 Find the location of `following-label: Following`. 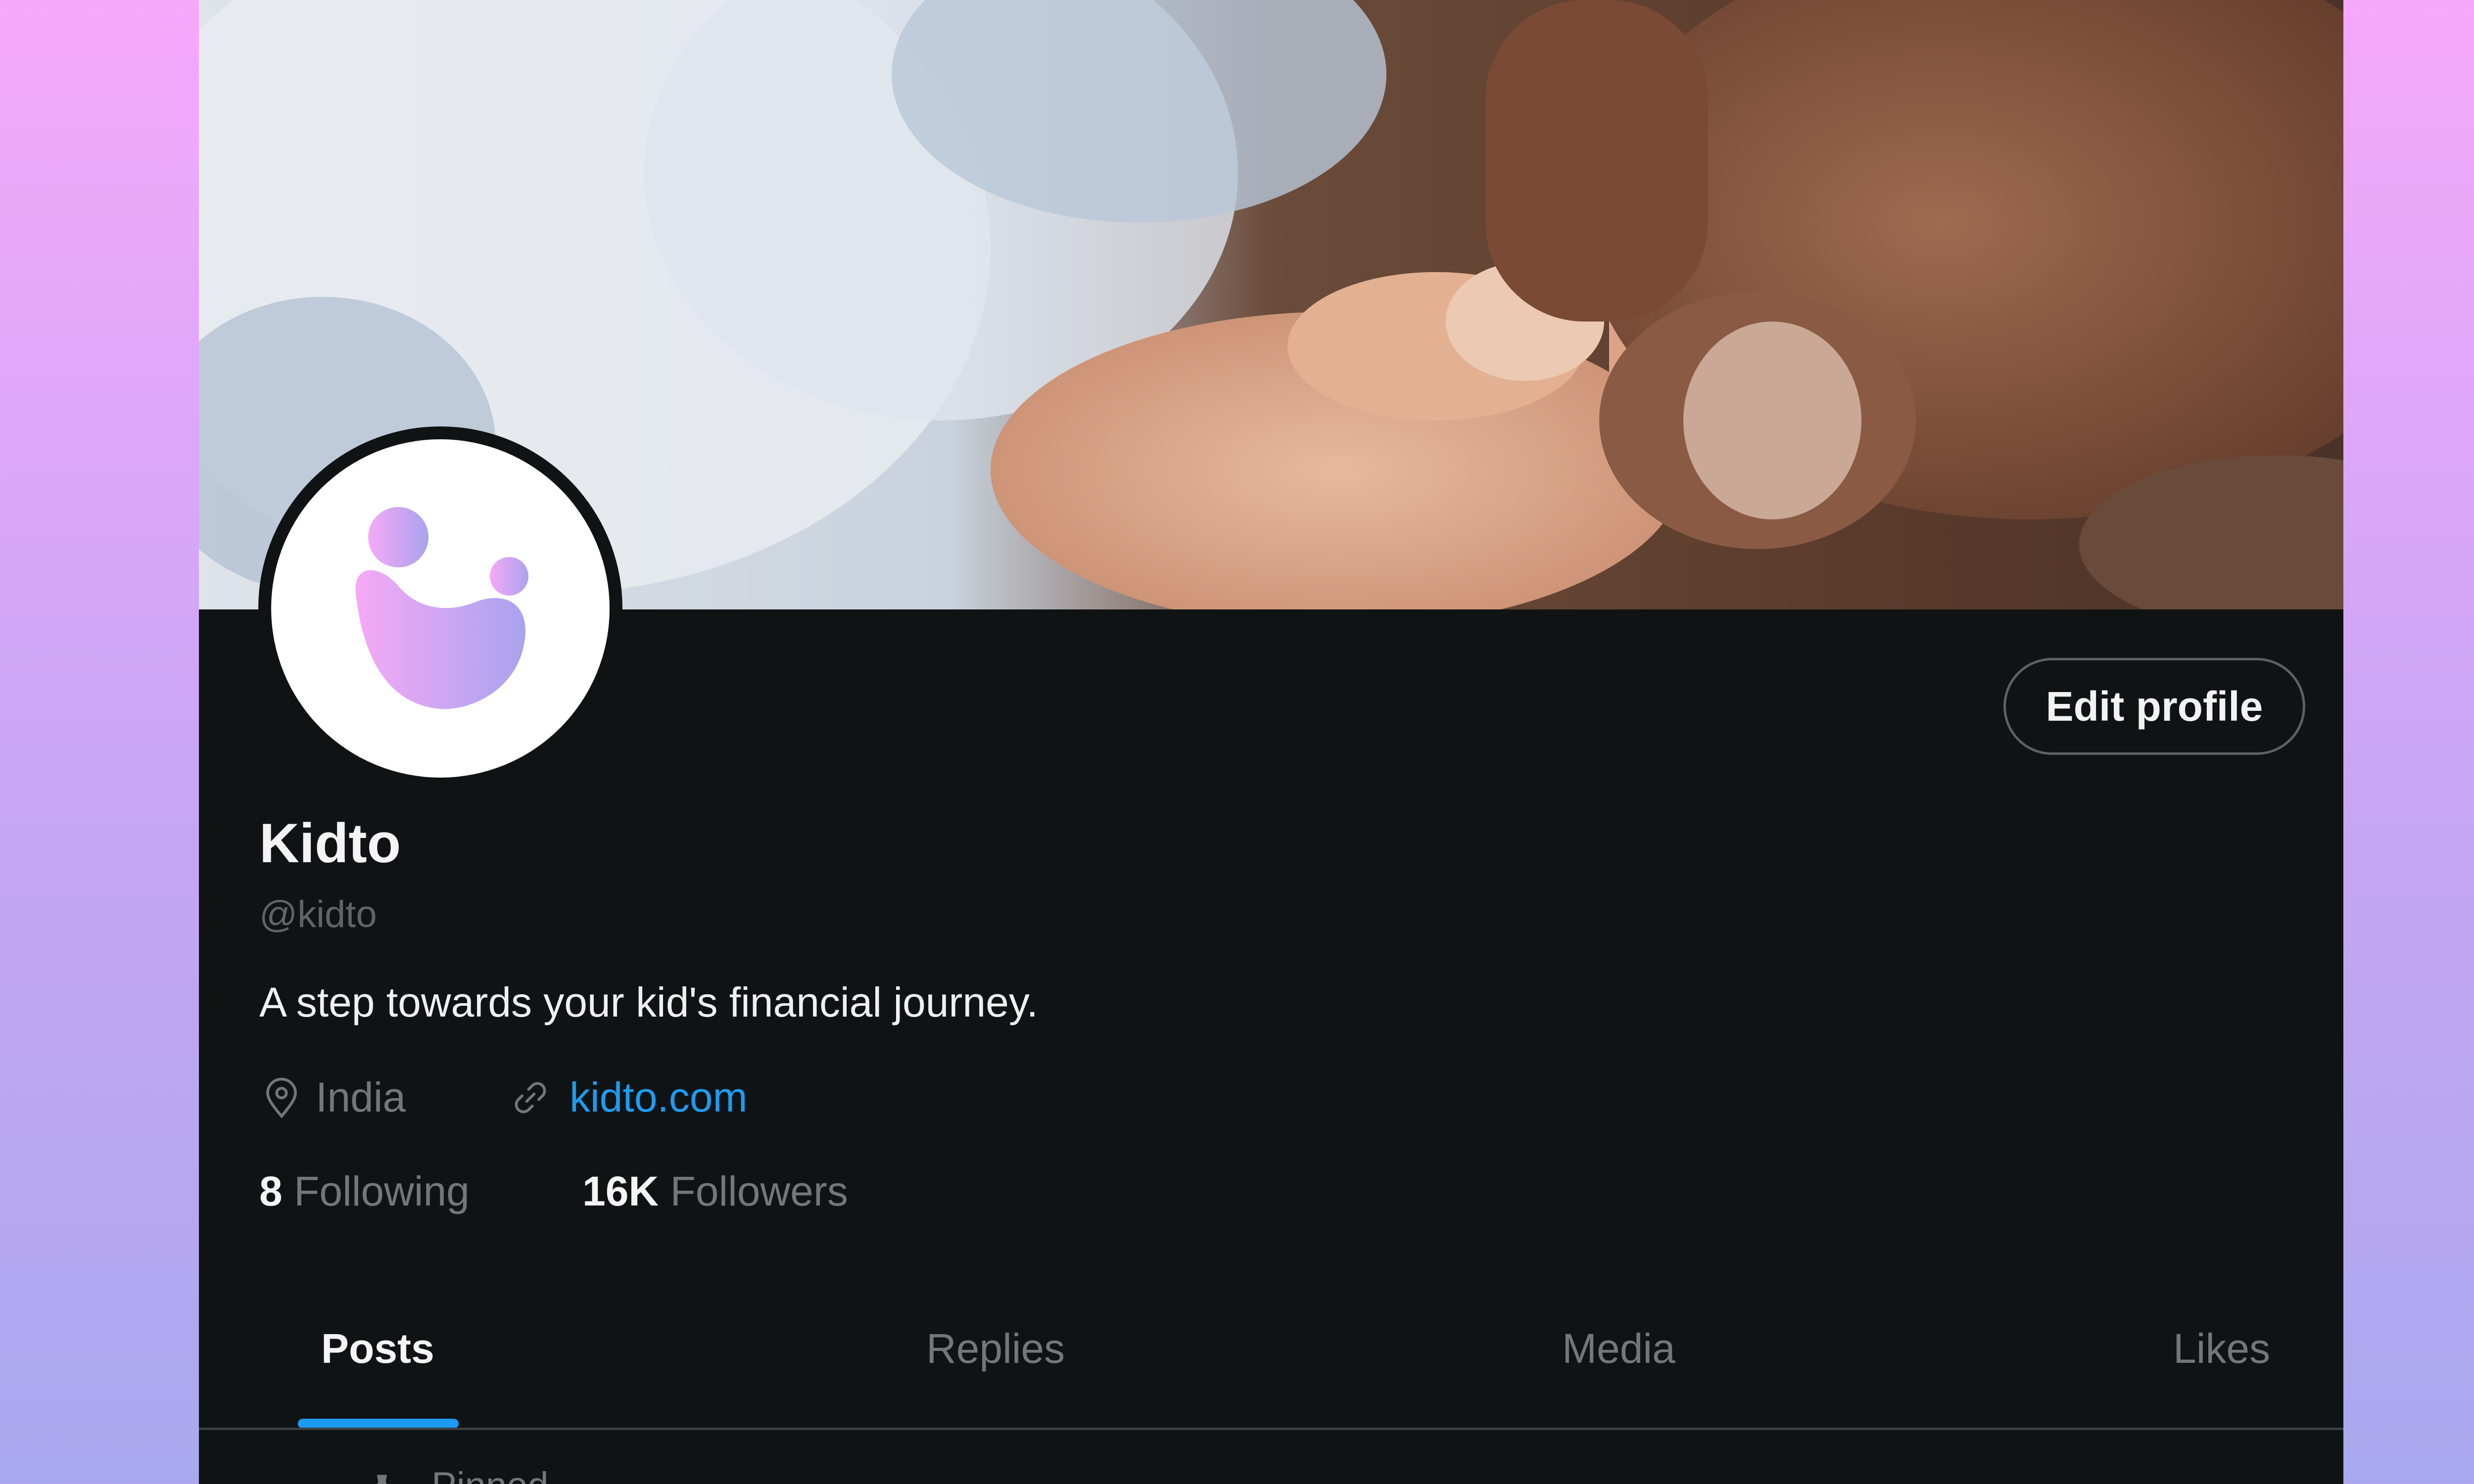

following-label: Following is located at coordinates (382, 1191).